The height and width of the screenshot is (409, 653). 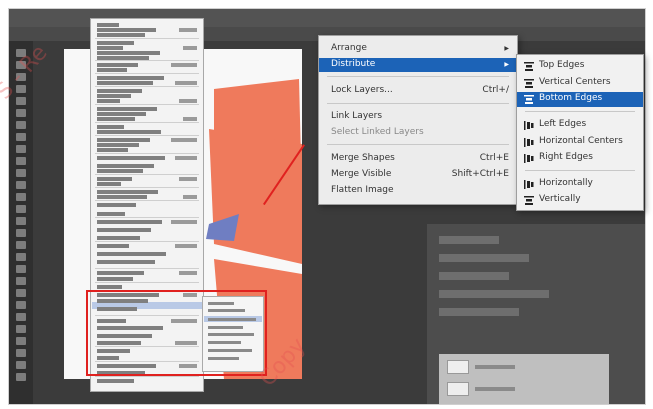 What do you see at coordinates (563, 124) in the screenshot?
I see `submenu-item-label: Left Edges` at bounding box center [563, 124].